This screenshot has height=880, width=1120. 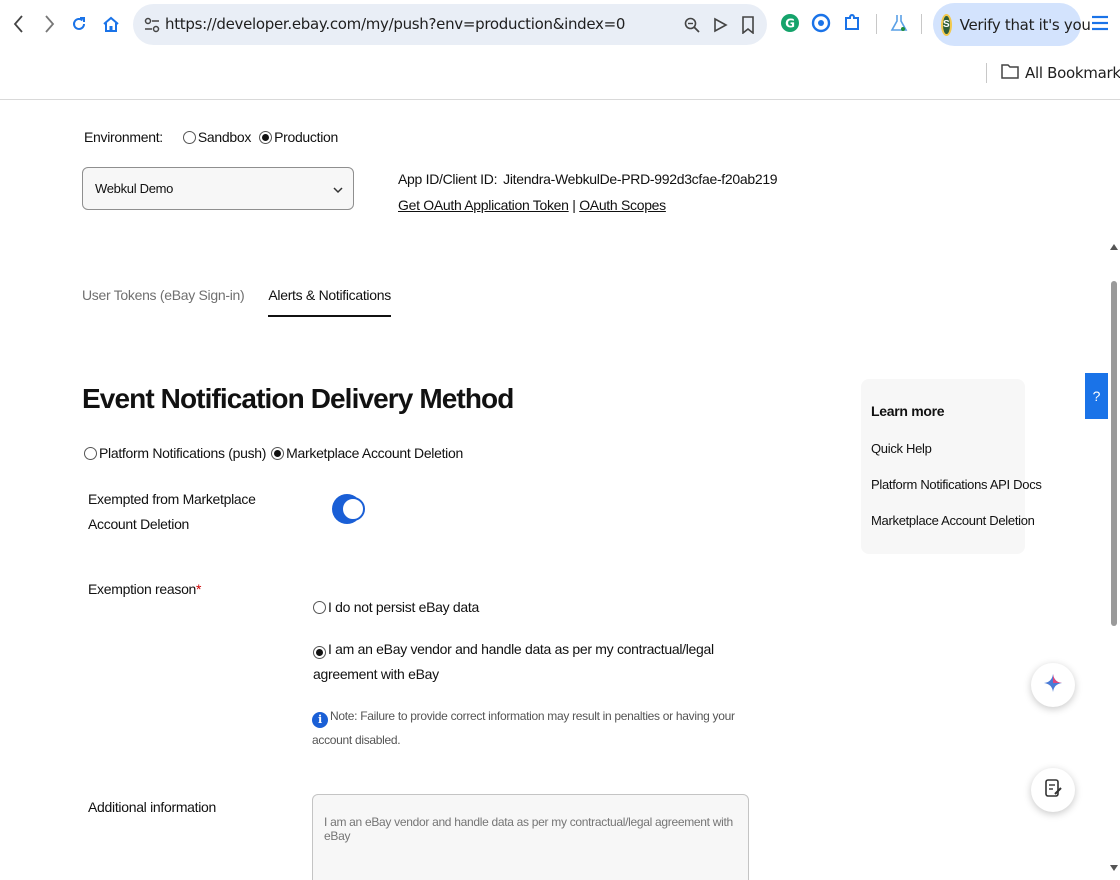 I want to click on account-deletion-link: Marketplace Account Deletion, so click(x=953, y=520).